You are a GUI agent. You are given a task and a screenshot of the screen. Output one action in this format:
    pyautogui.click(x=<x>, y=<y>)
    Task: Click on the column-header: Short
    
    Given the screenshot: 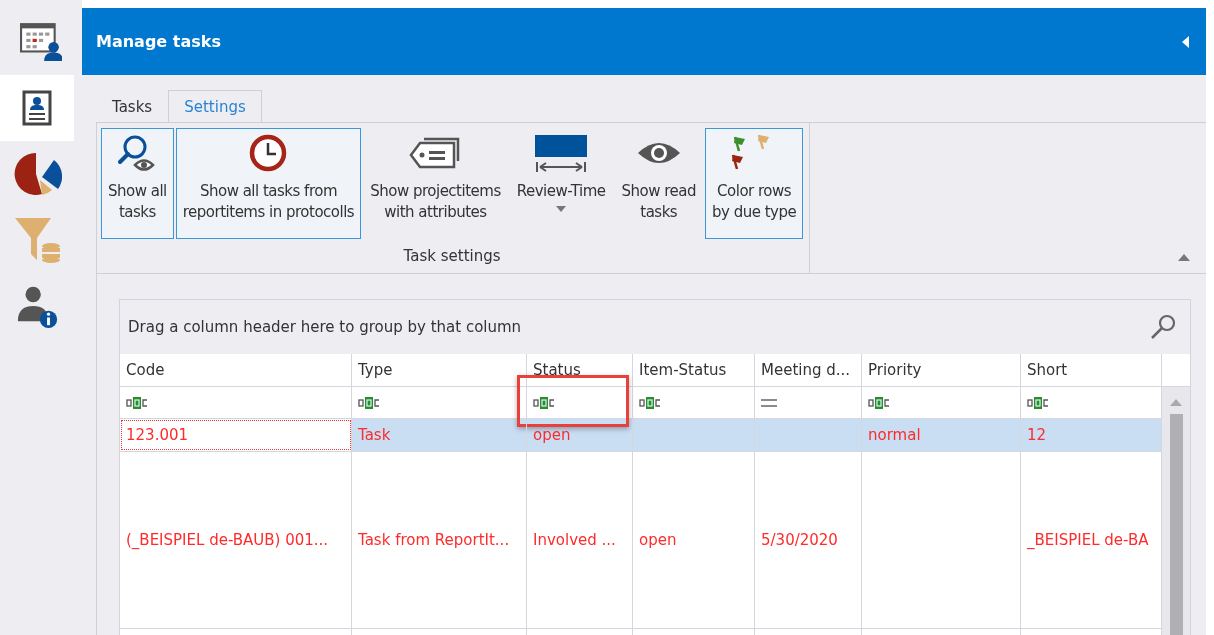 What is the action you would take?
    pyautogui.click(x=1091, y=370)
    